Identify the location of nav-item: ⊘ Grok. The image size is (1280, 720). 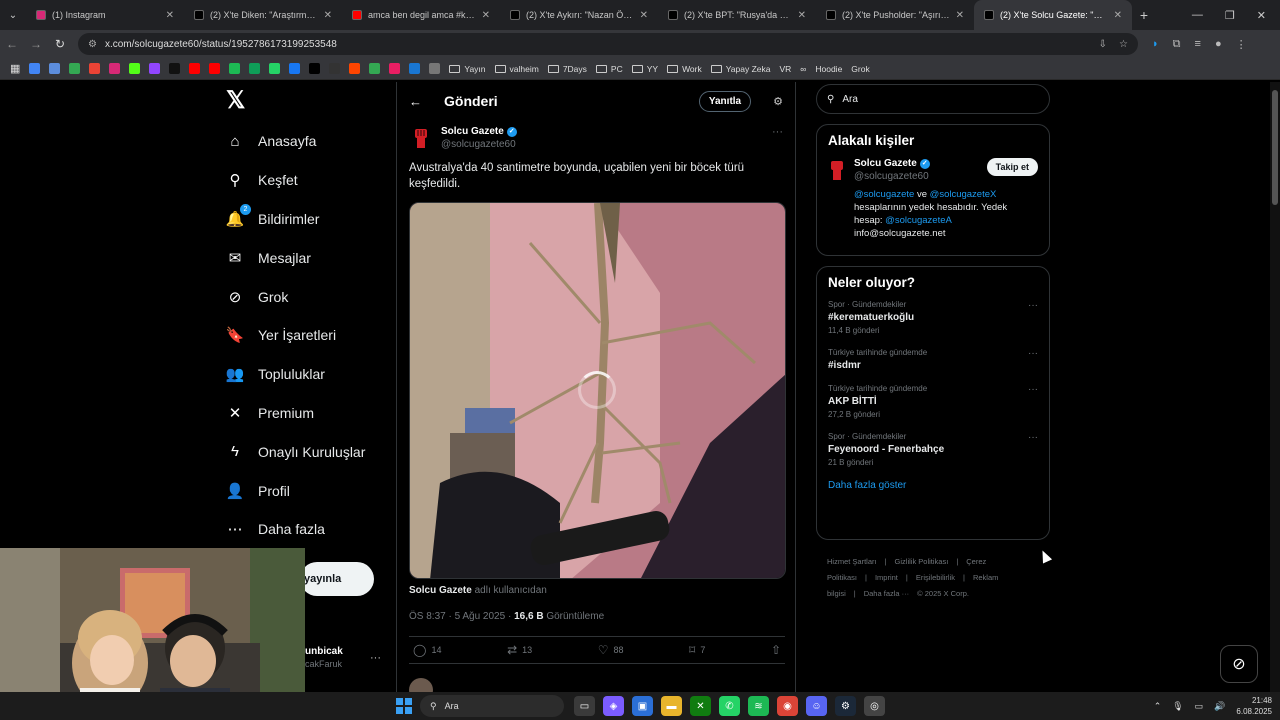
(307, 296).